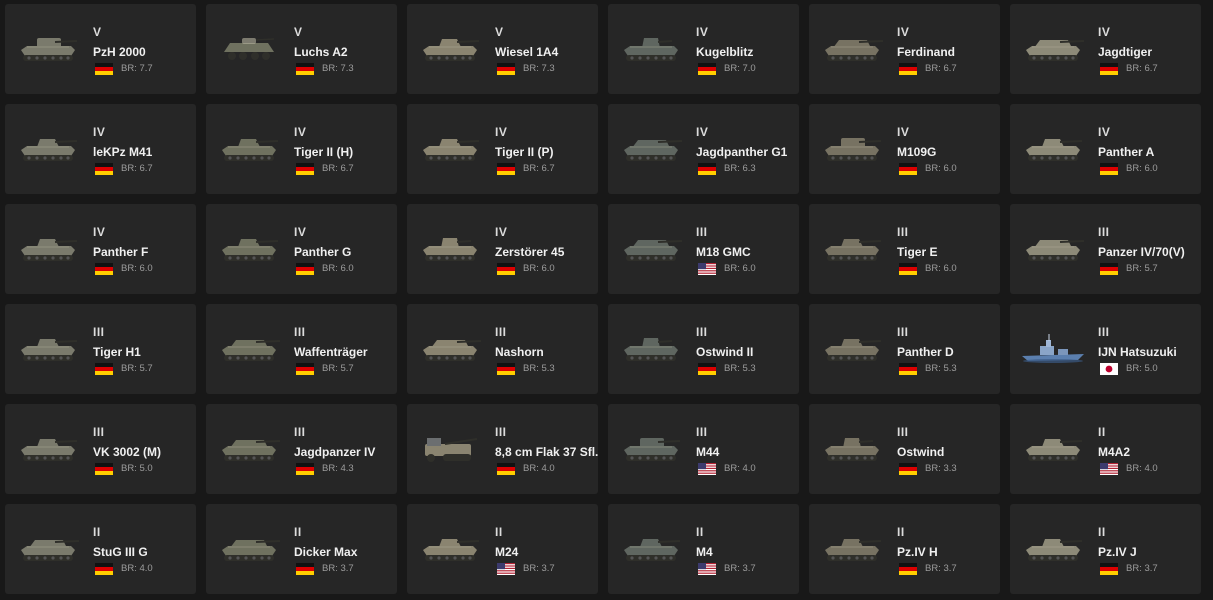 The image size is (1213, 600). What do you see at coordinates (539, 568) in the screenshot?
I see `battle-rating: BR: 3.7` at bounding box center [539, 568].